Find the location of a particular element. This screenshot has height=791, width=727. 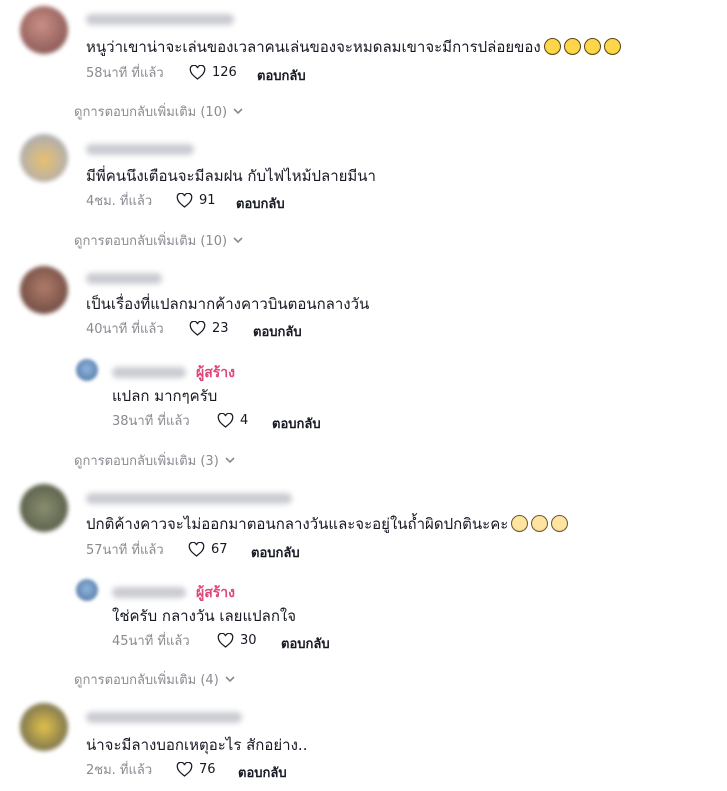

reply-text: ใช่ครับ กลางวัน เลยแปลกใจ is located at coordinates (204, 616).